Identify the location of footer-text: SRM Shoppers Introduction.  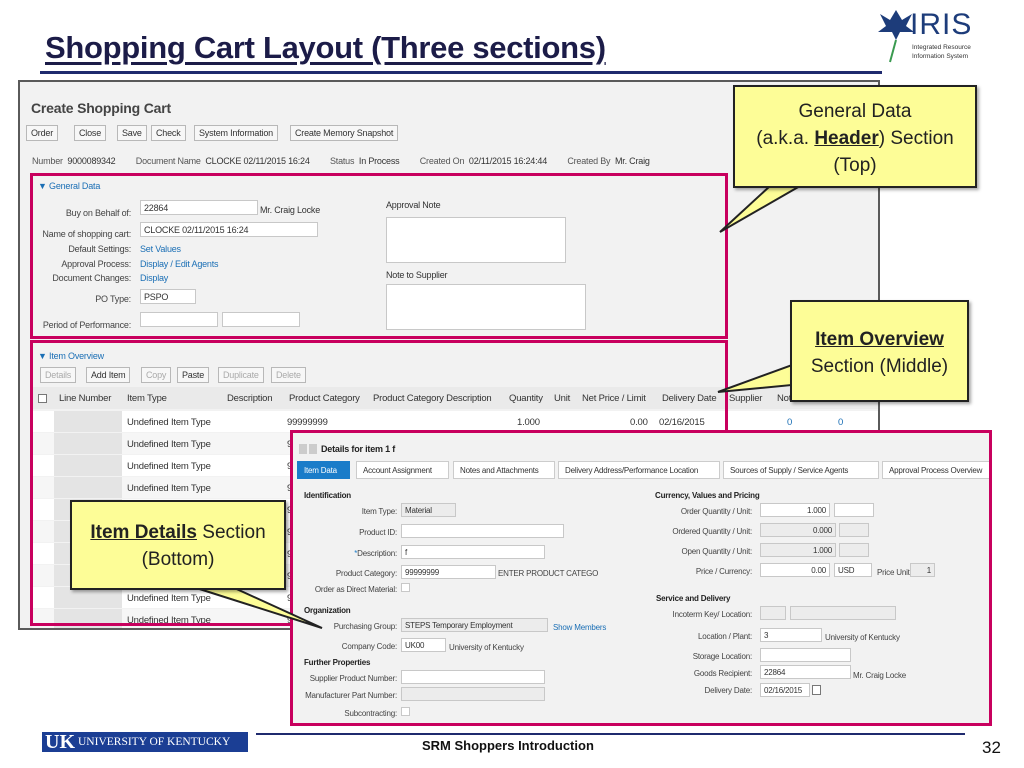
(508, 745).